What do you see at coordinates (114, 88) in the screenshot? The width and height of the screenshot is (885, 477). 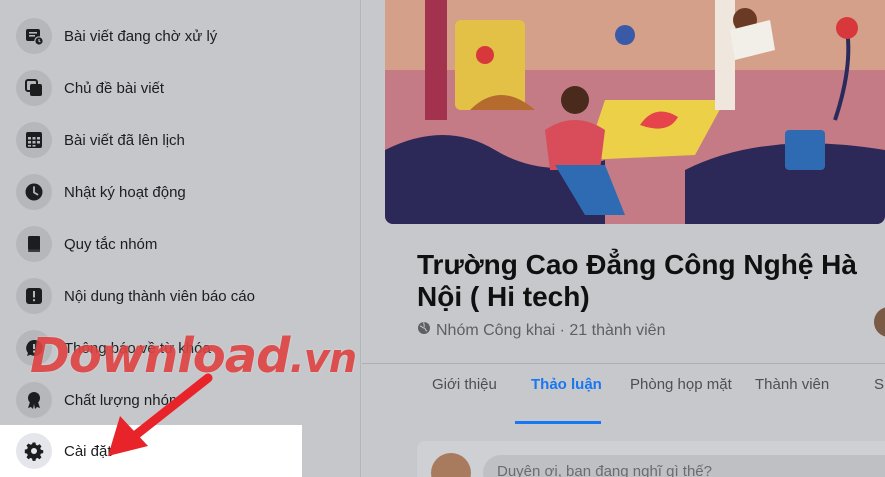 I see `sidebar-item-label: Chủ đề bài viết` at bounding box center [114, 88].